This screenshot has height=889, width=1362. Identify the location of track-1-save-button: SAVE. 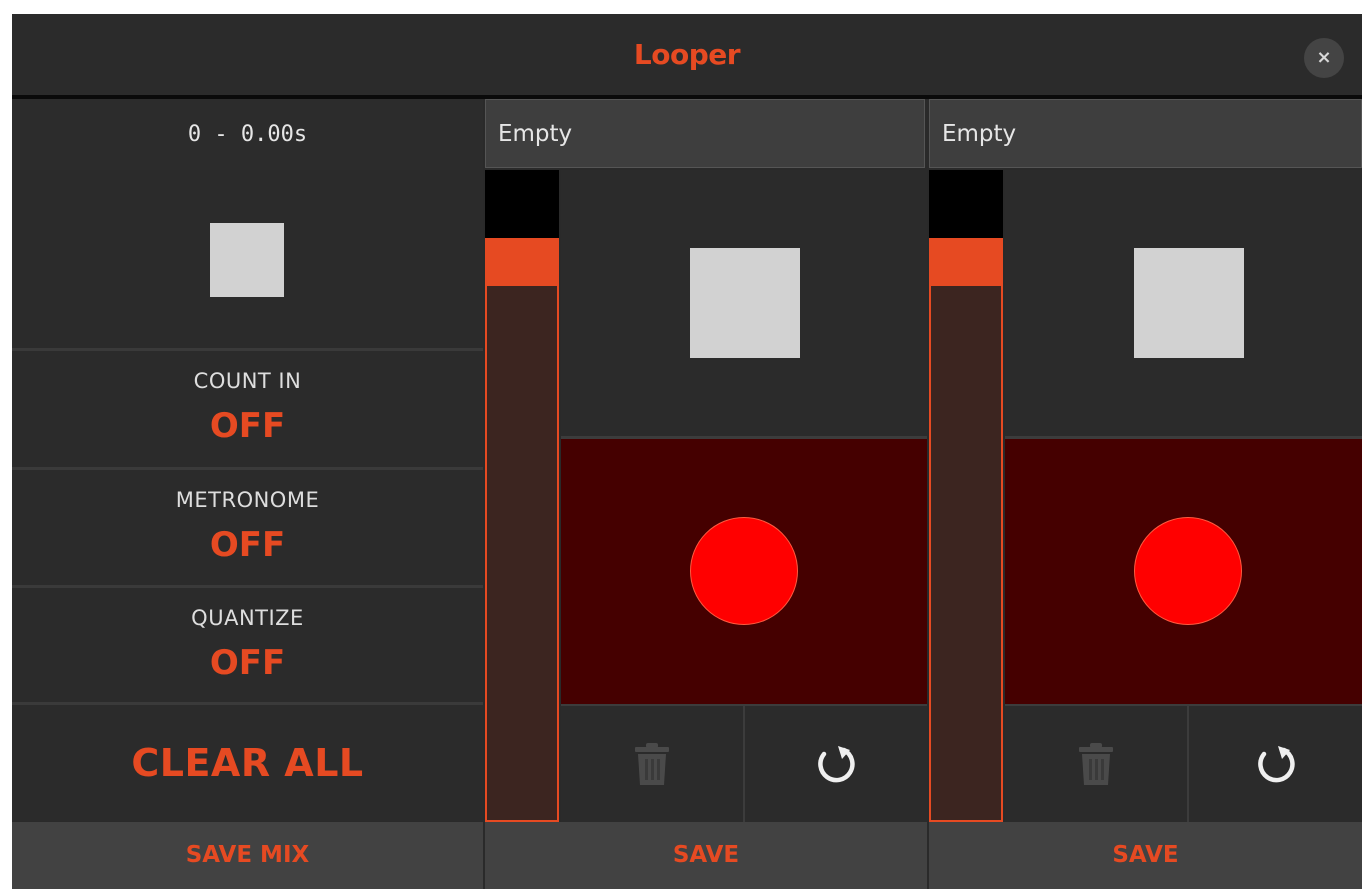
(706, 855).